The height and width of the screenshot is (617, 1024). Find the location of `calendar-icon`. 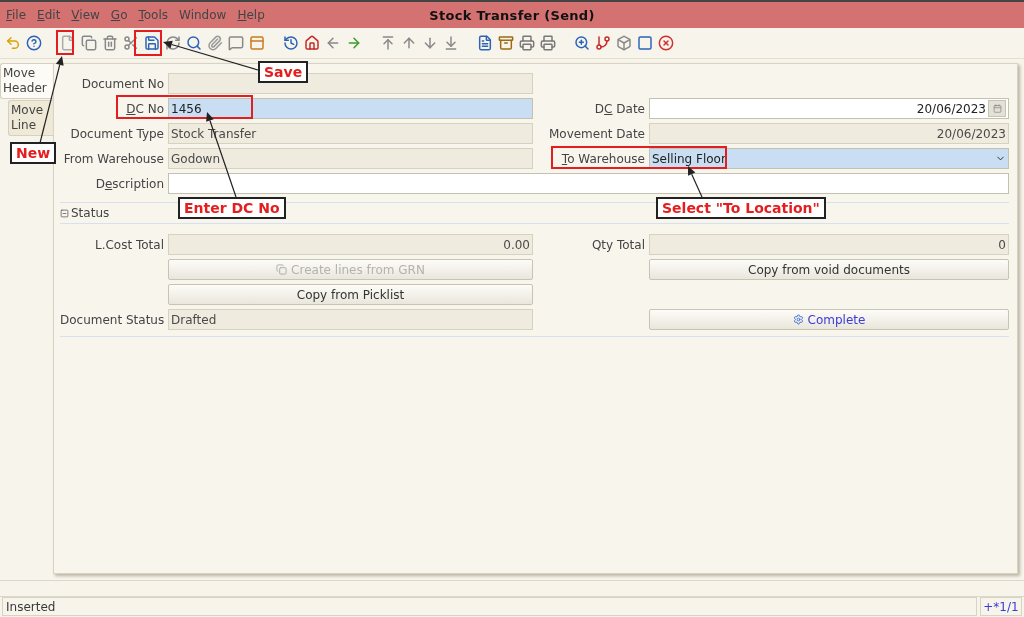

calendar-icon is located at coordinates (997, 108).